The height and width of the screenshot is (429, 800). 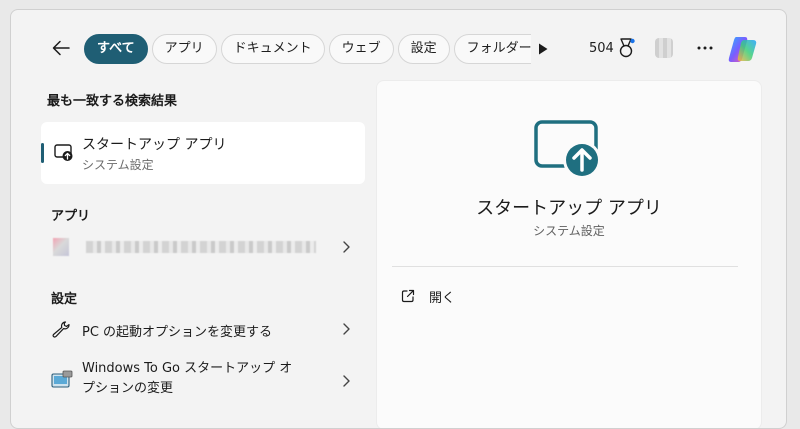 I want to click on filter-chips: すべて アプリ ドキュメント ウェブ 設定 フォルダー, so click(x=307, y=49).